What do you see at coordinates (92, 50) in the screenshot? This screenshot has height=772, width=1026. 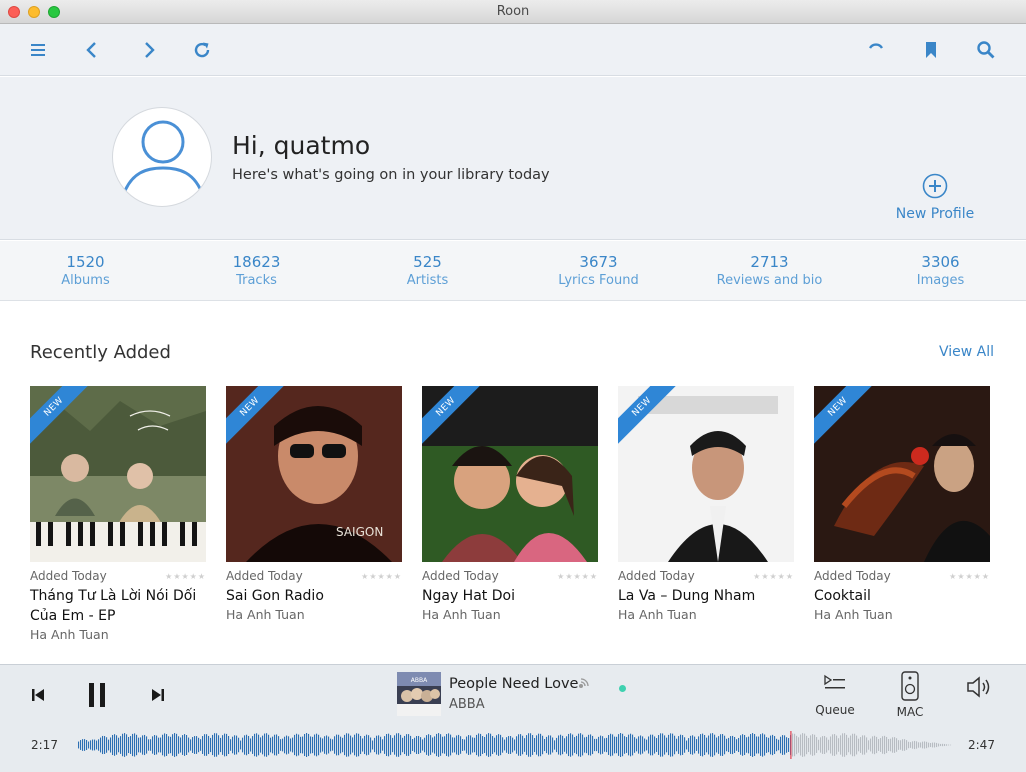 I see `back-button` at bounding box center [92, 50].